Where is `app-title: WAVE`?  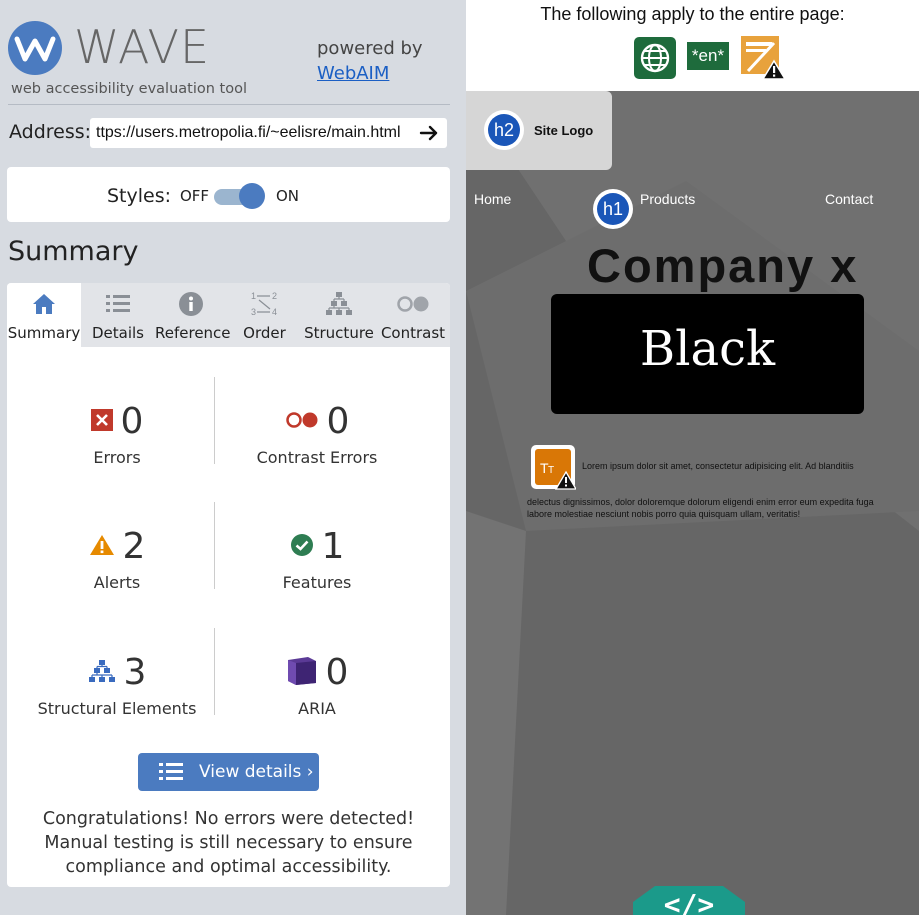 app-title: WAVE is located at coordinates (142, 47).